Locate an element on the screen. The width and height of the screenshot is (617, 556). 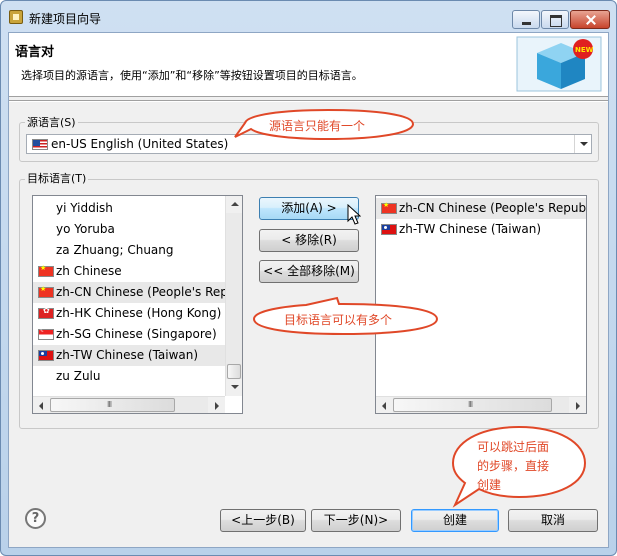
mouse-cursor-icon is located at coordinates (354, 214).